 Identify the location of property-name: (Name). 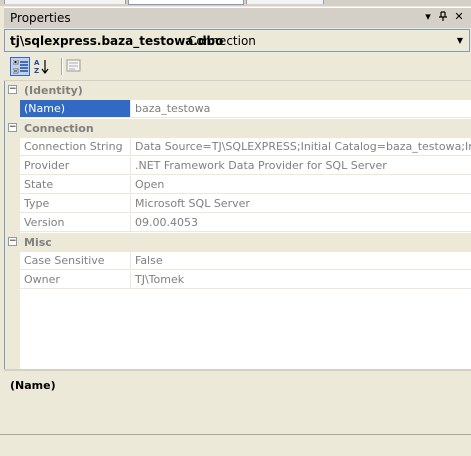
(75, 109).